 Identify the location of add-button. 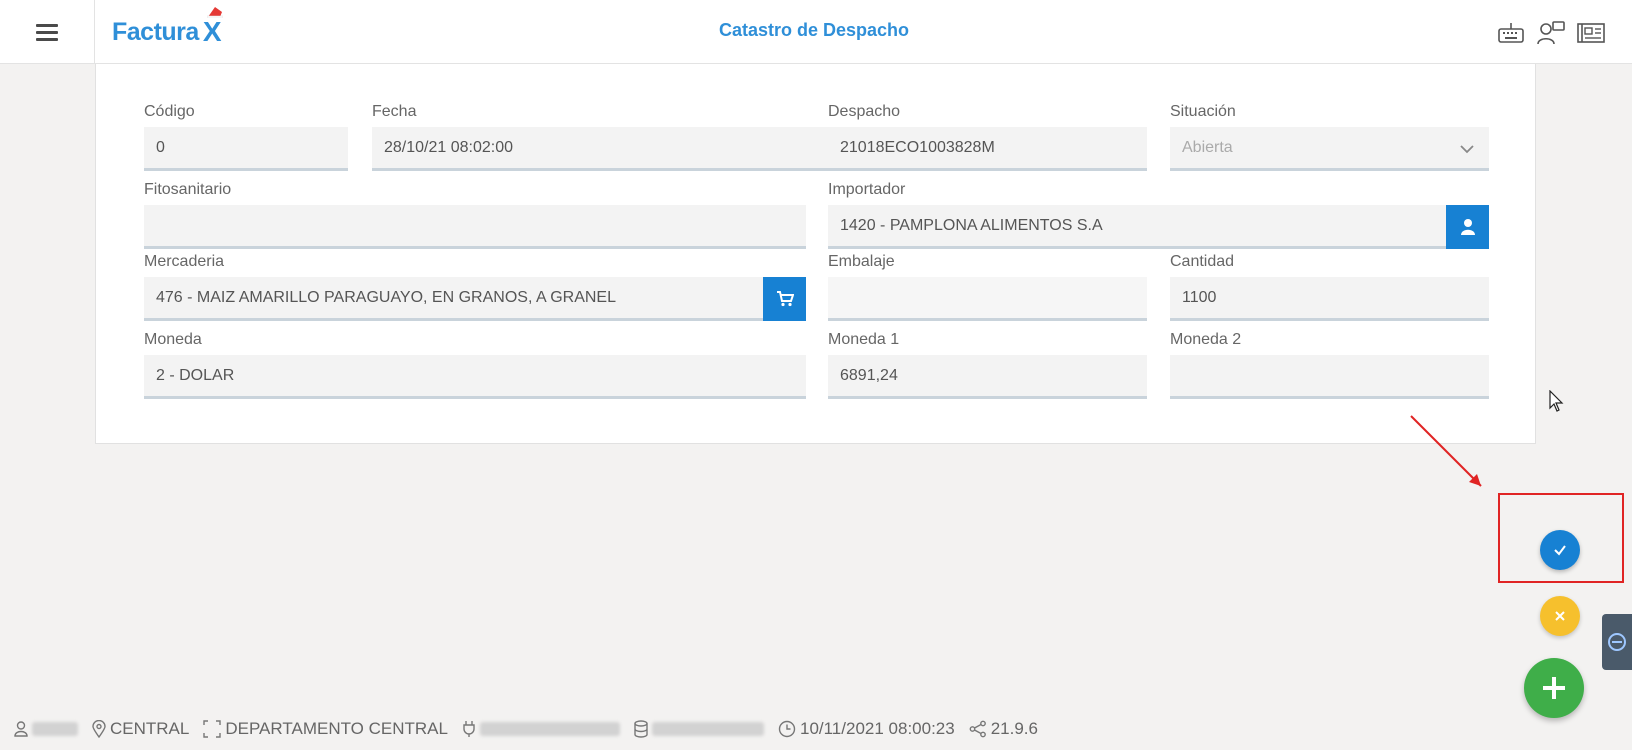
(1554, 688).